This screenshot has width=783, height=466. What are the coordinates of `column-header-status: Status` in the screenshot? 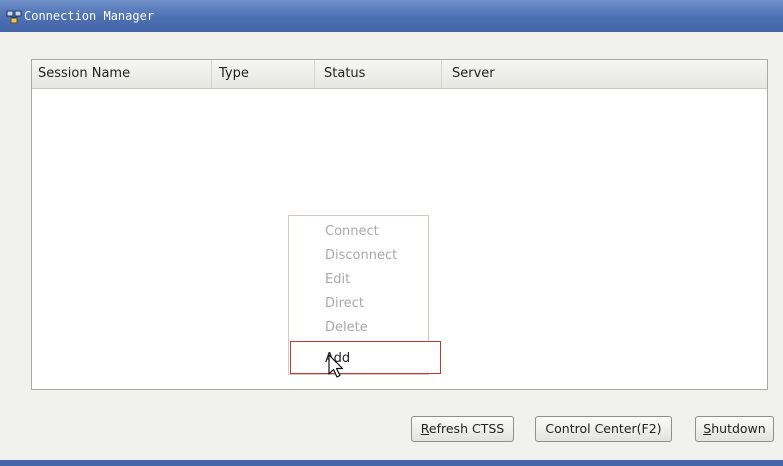 It's located at (378, 74).